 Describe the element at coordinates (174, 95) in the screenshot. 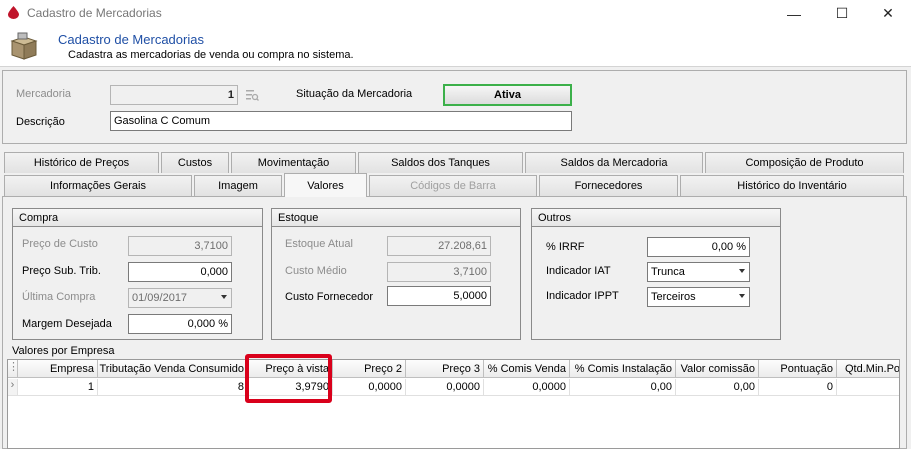

I see `mercadoria-field: 1` at that location.